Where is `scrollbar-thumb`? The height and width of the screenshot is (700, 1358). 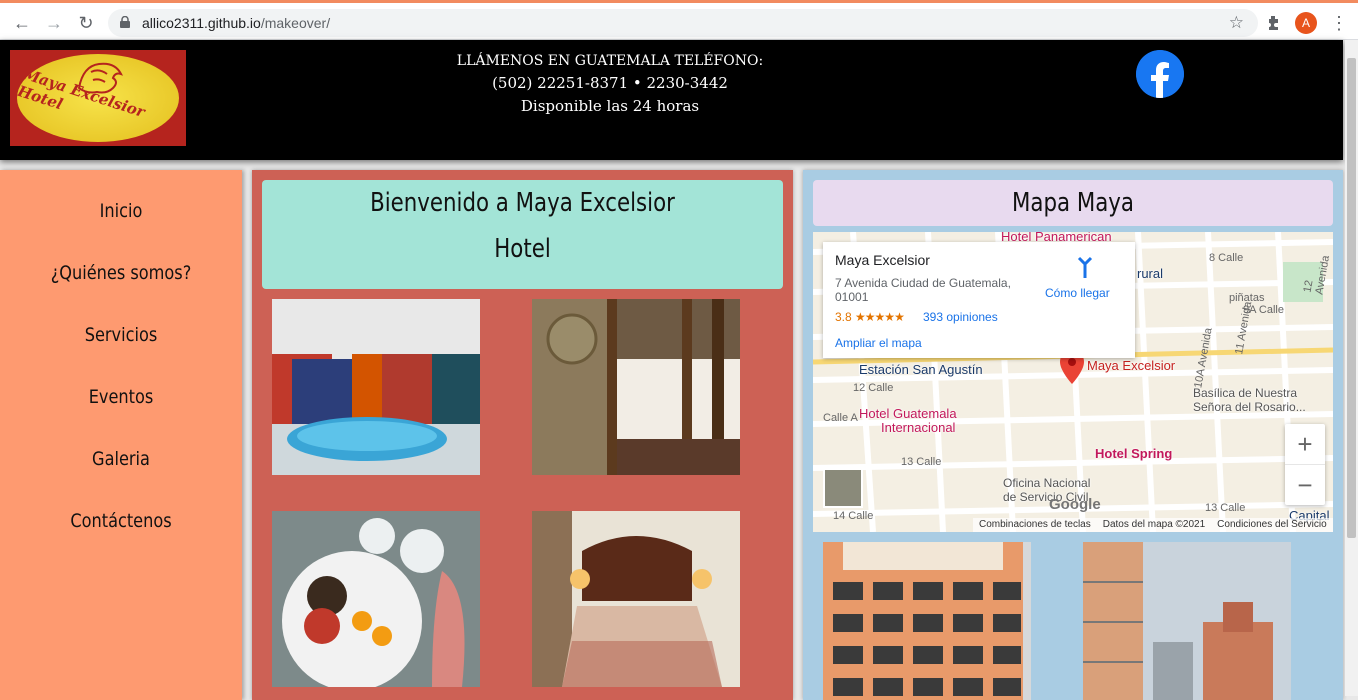 scrollbar-thumb is located at coordinates (1351, 298).